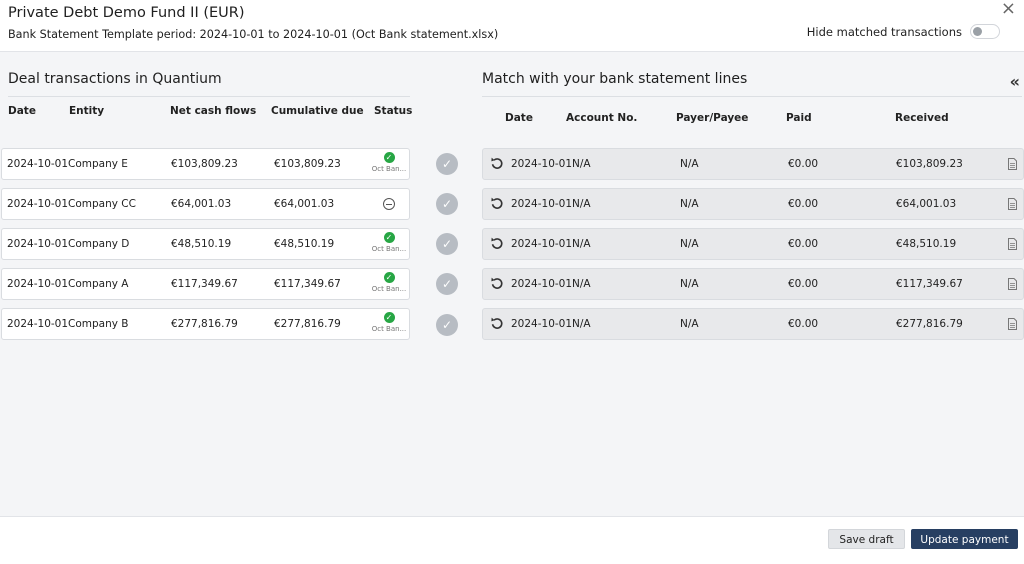  I want to click on deal-transactions-title: Deal transactions in Quantium, so click(115, 79).